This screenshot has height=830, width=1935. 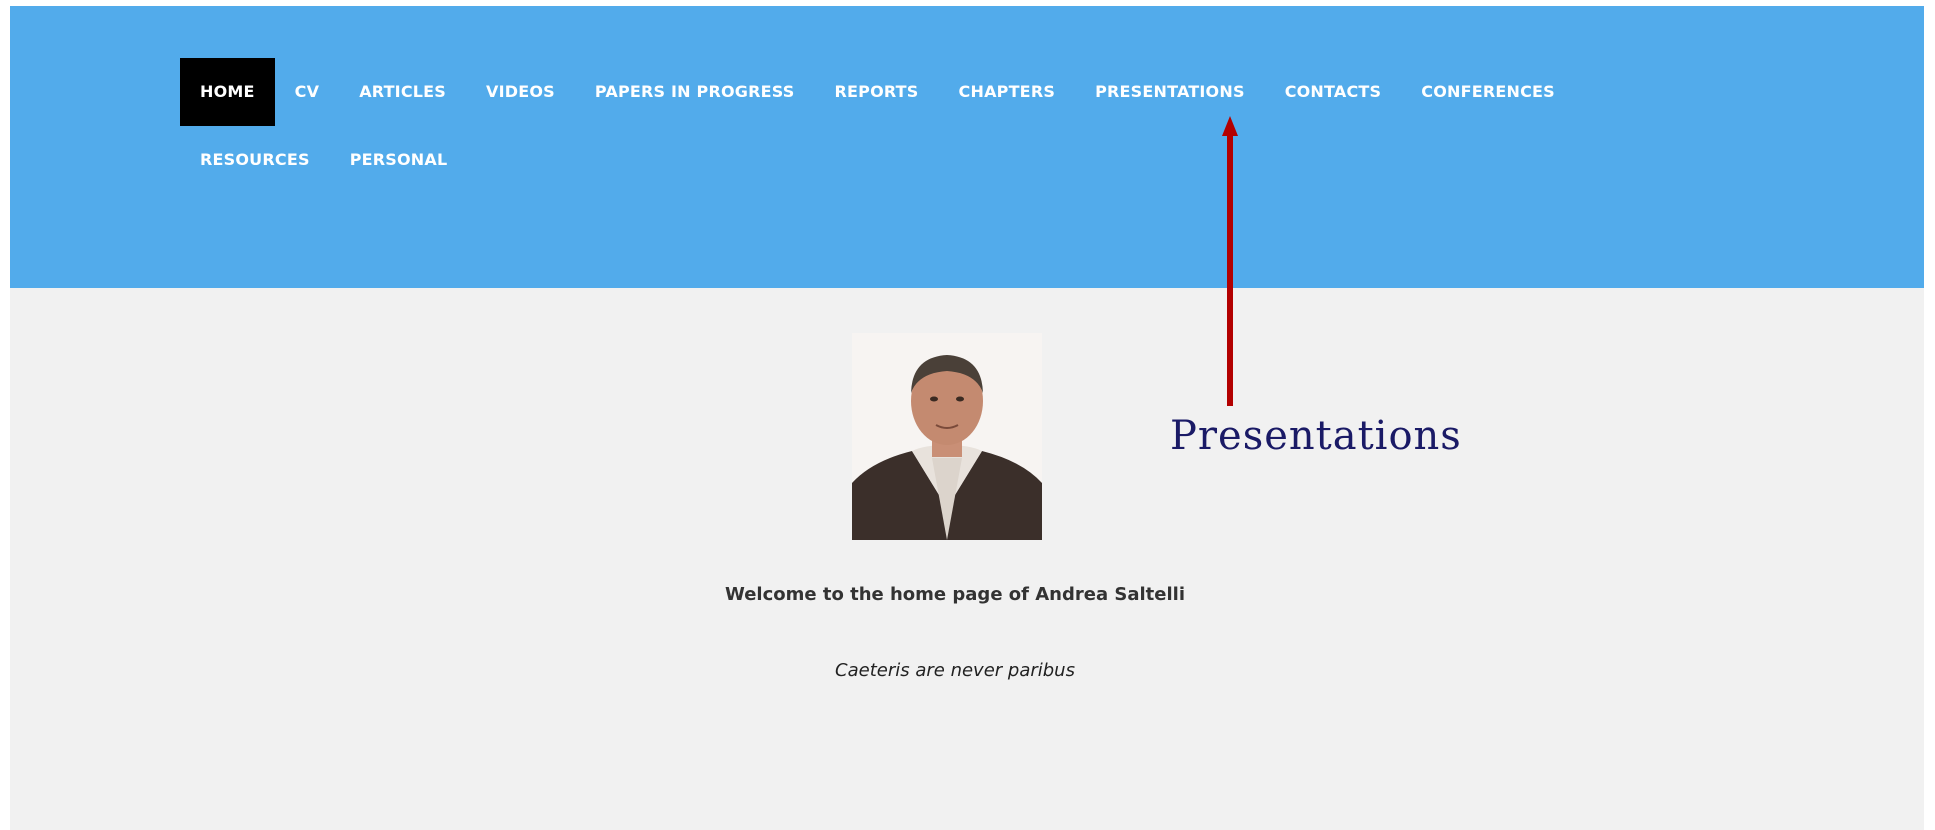 What do you see at coordinates (877, 92) in the screenshot?
I see `nav-item-reports: REPORTS` at bounding box center [877, 92].